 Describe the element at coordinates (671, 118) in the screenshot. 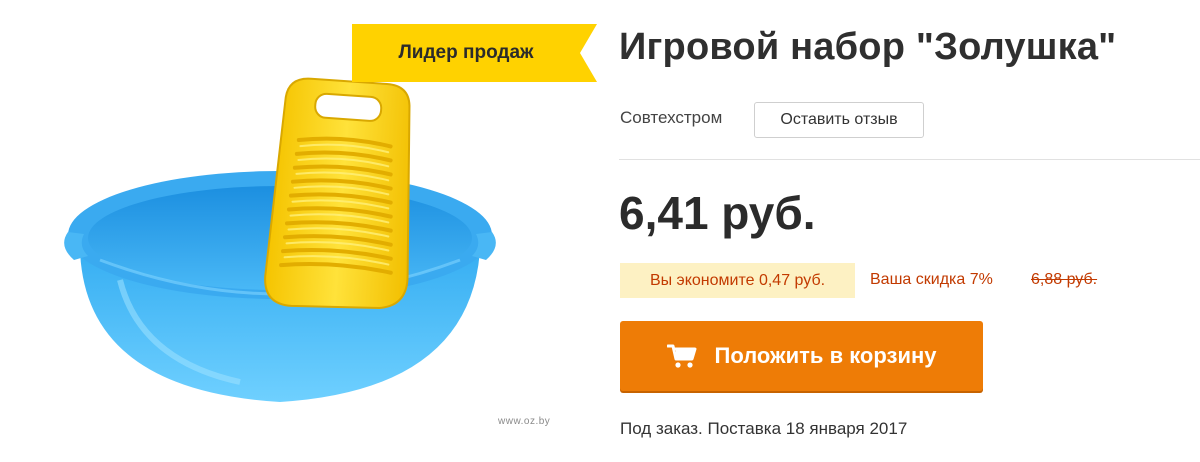

I see `brand-link: Совтехстром` at that location.